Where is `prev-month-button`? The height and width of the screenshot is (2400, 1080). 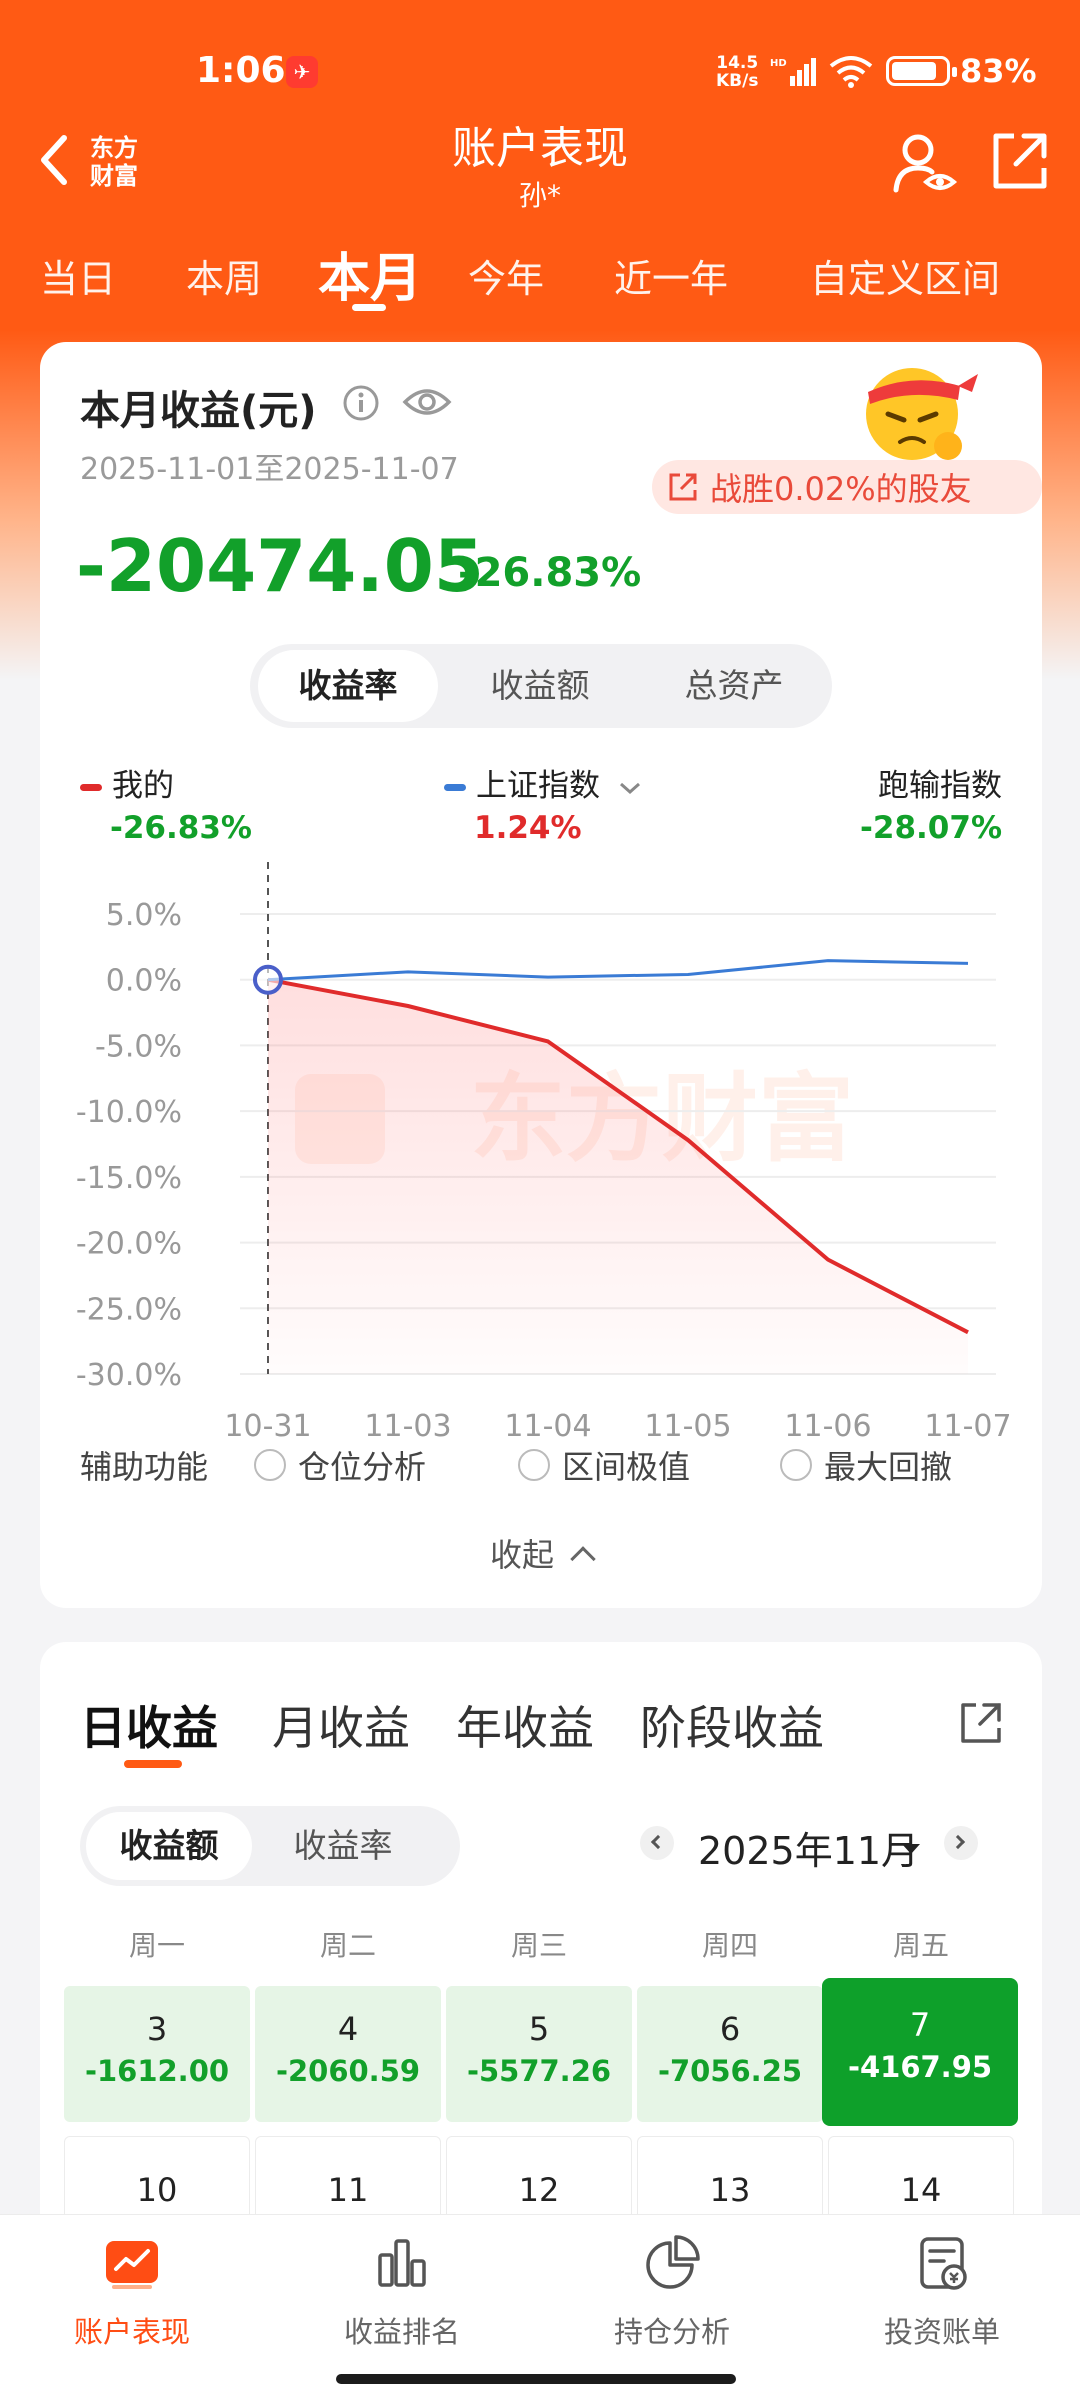
prev-month-button is located at coordinates (657, 1843).